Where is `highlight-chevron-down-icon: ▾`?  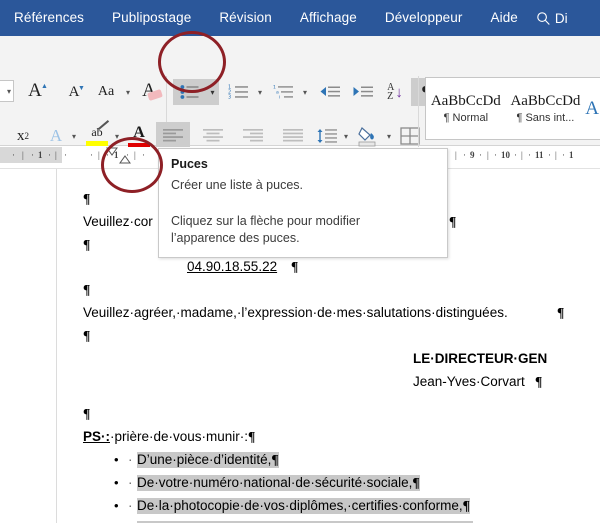
highlight-chevron-down-icon: ▾ is located at coordinates (117, 136).